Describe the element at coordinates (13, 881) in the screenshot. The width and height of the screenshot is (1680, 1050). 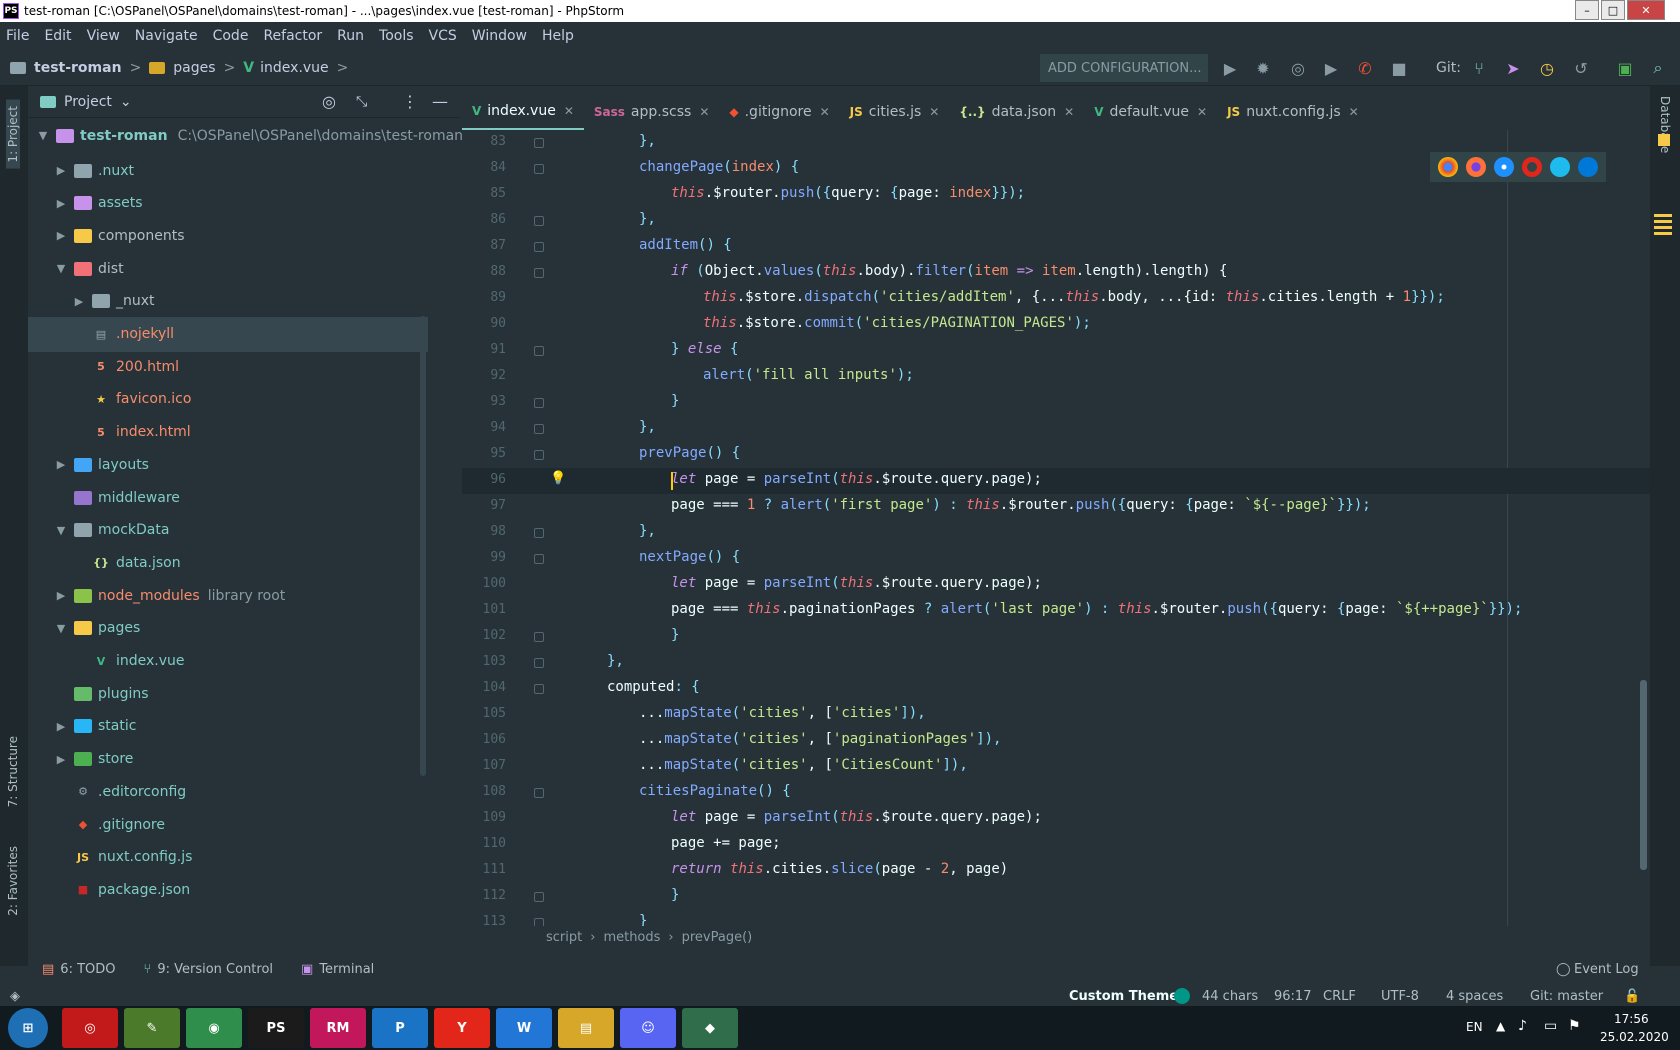
I see `favorites-tool-tab: 2: Favorites` at that location.